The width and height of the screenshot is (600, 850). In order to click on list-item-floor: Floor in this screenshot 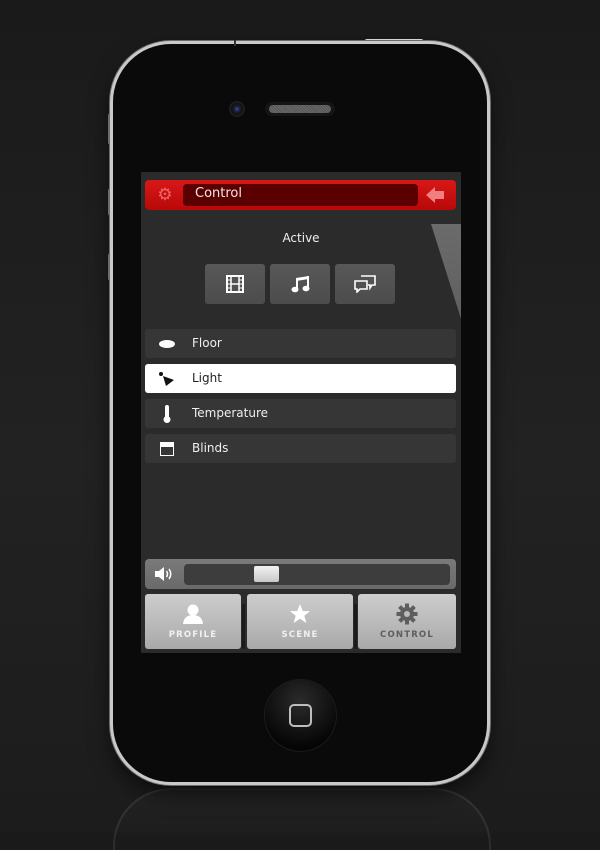, I will do `click(300, 343)`.